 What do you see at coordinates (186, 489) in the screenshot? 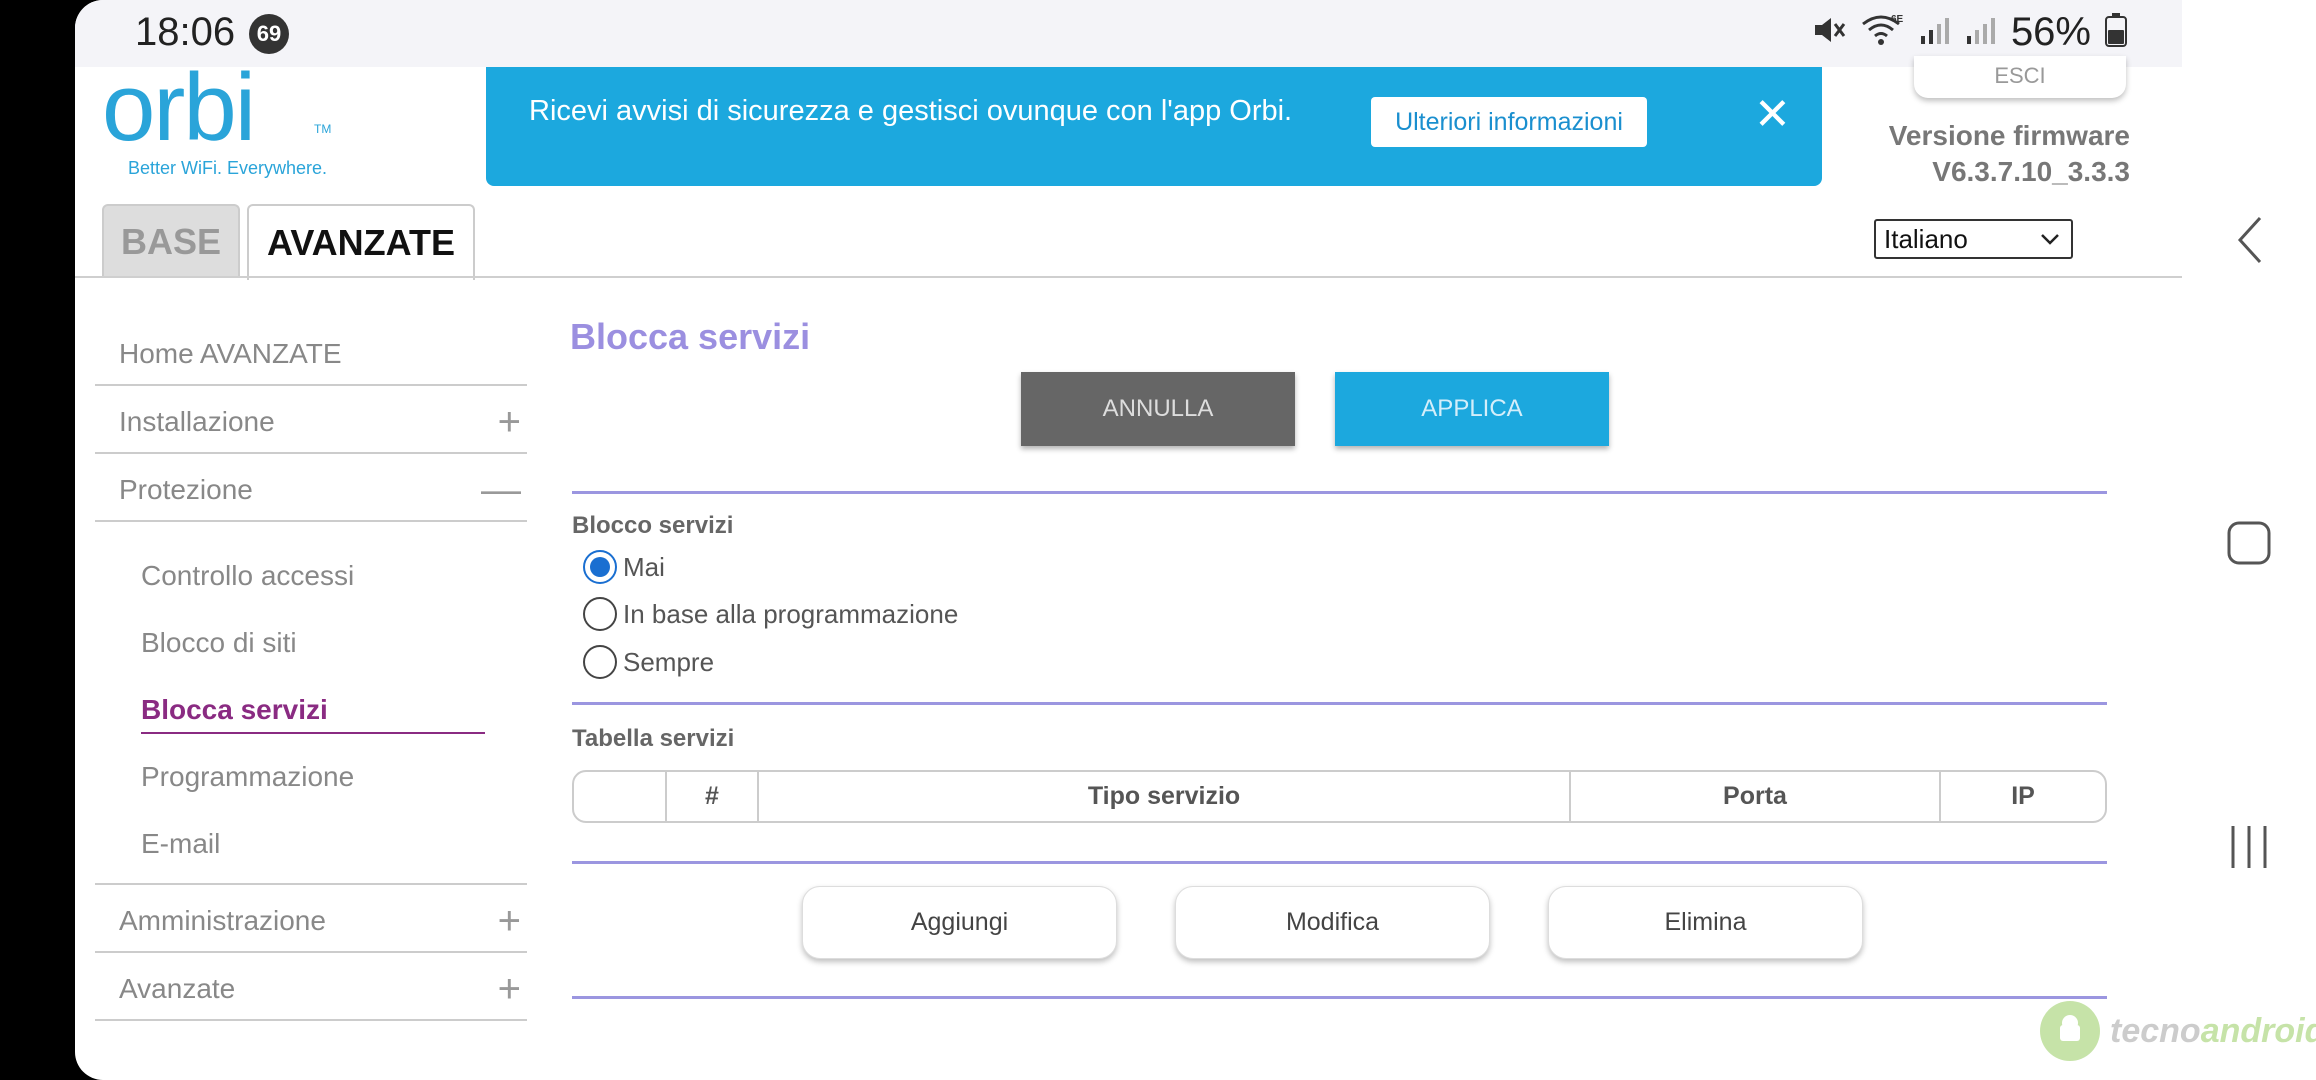
I see `sidebar-item-label: Protezione` at bounding box center [186, 489].